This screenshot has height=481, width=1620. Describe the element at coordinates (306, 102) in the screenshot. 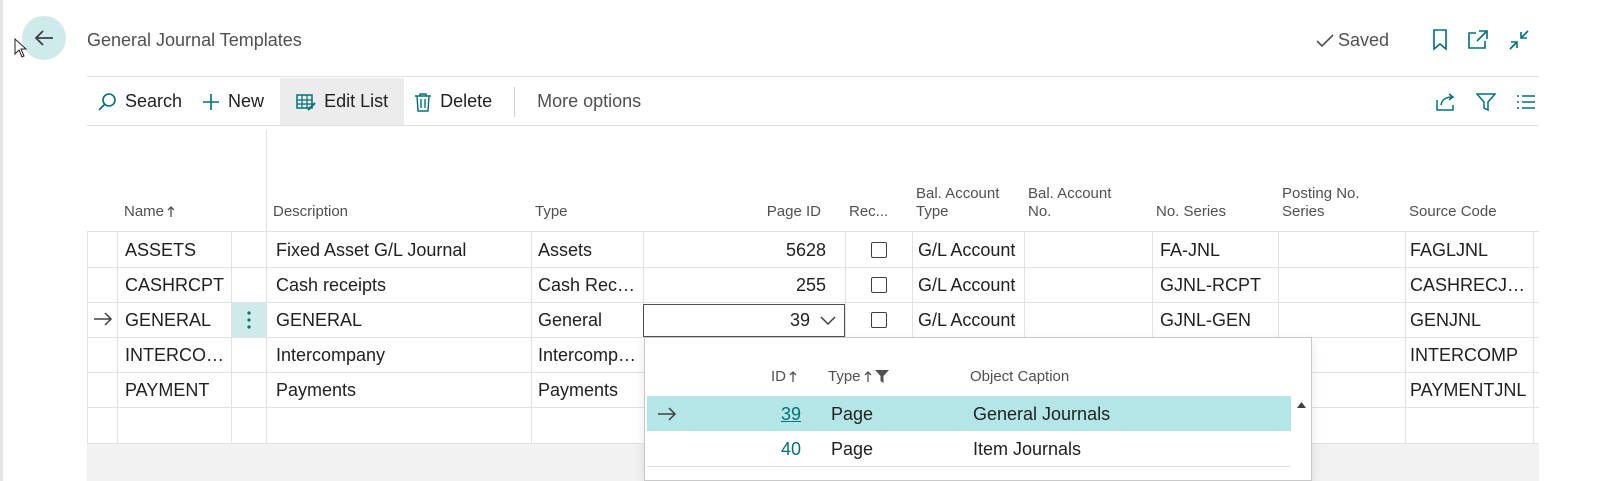

I see `edit-list-icon` at that location.